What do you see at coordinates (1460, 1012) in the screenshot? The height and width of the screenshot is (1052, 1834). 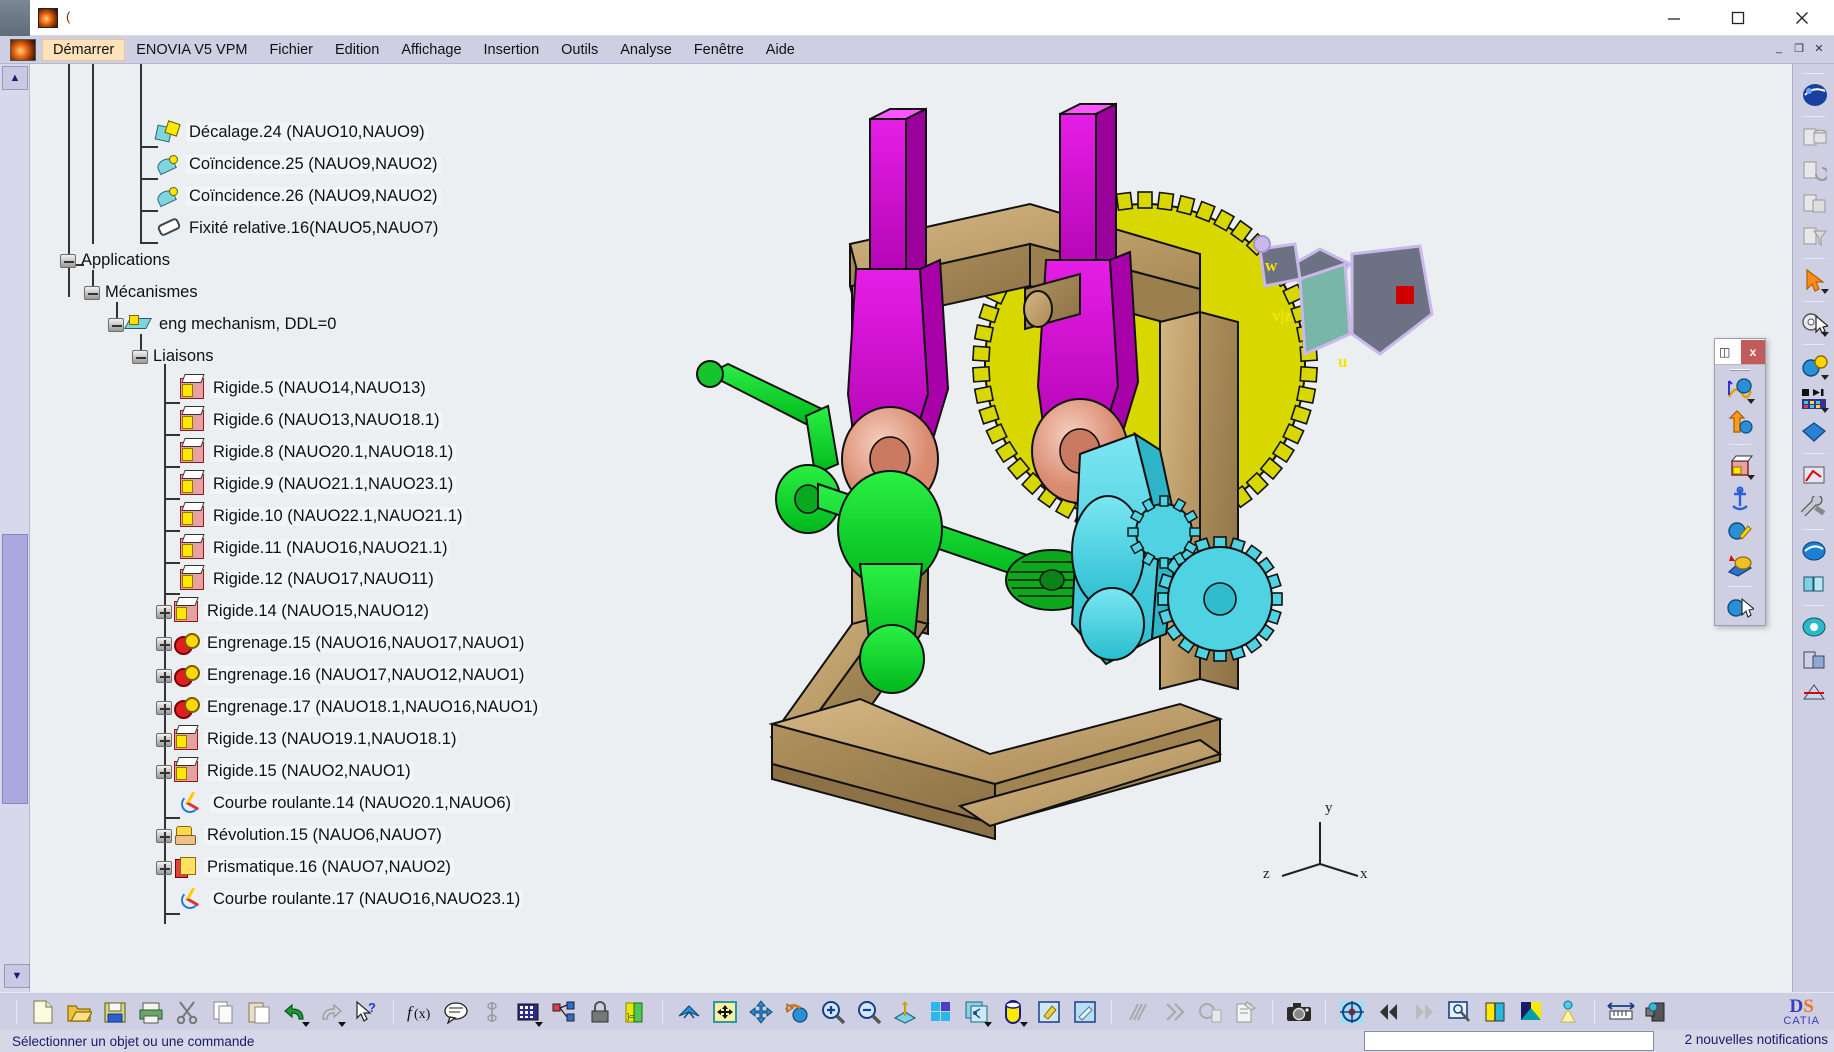 I see `zoom-area-icon` at bounding box center [1460, 1012].